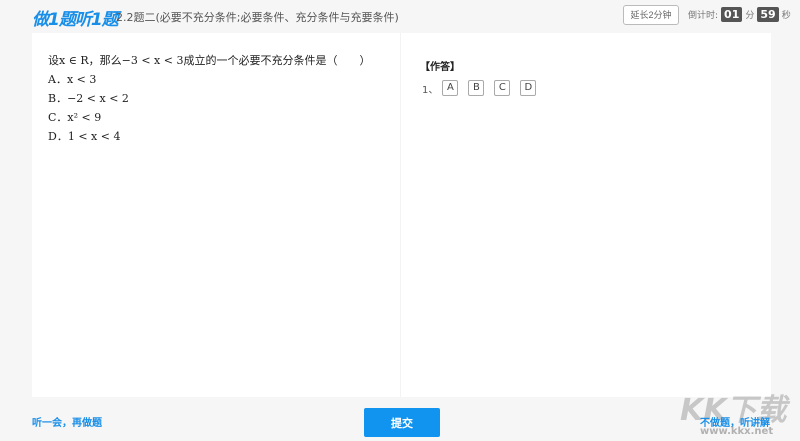  Describe the element at coordinates (651, 15) in the screenshot. I see `extend-time-button: 延长2分钟` at that location.